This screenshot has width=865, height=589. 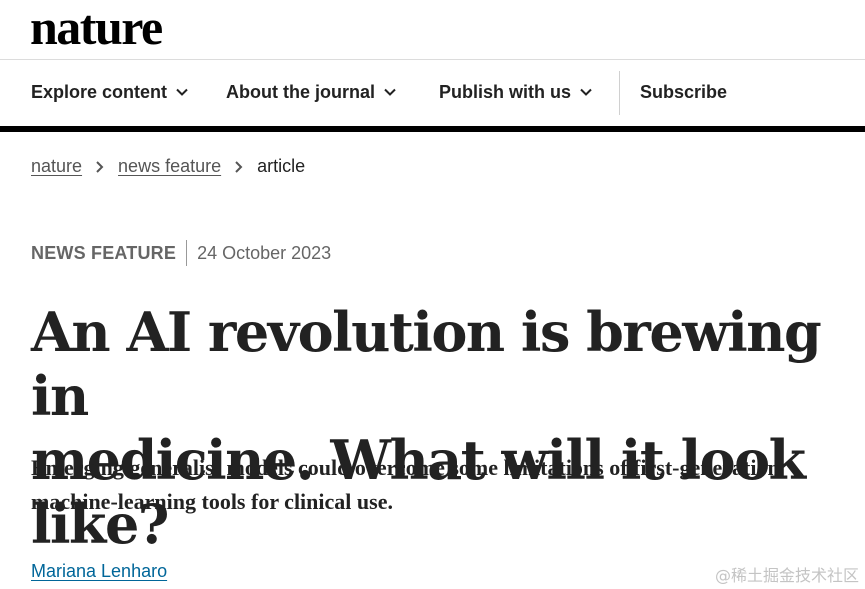 I want to click on breadcrumb-article: article, so click(x=281, y=166).